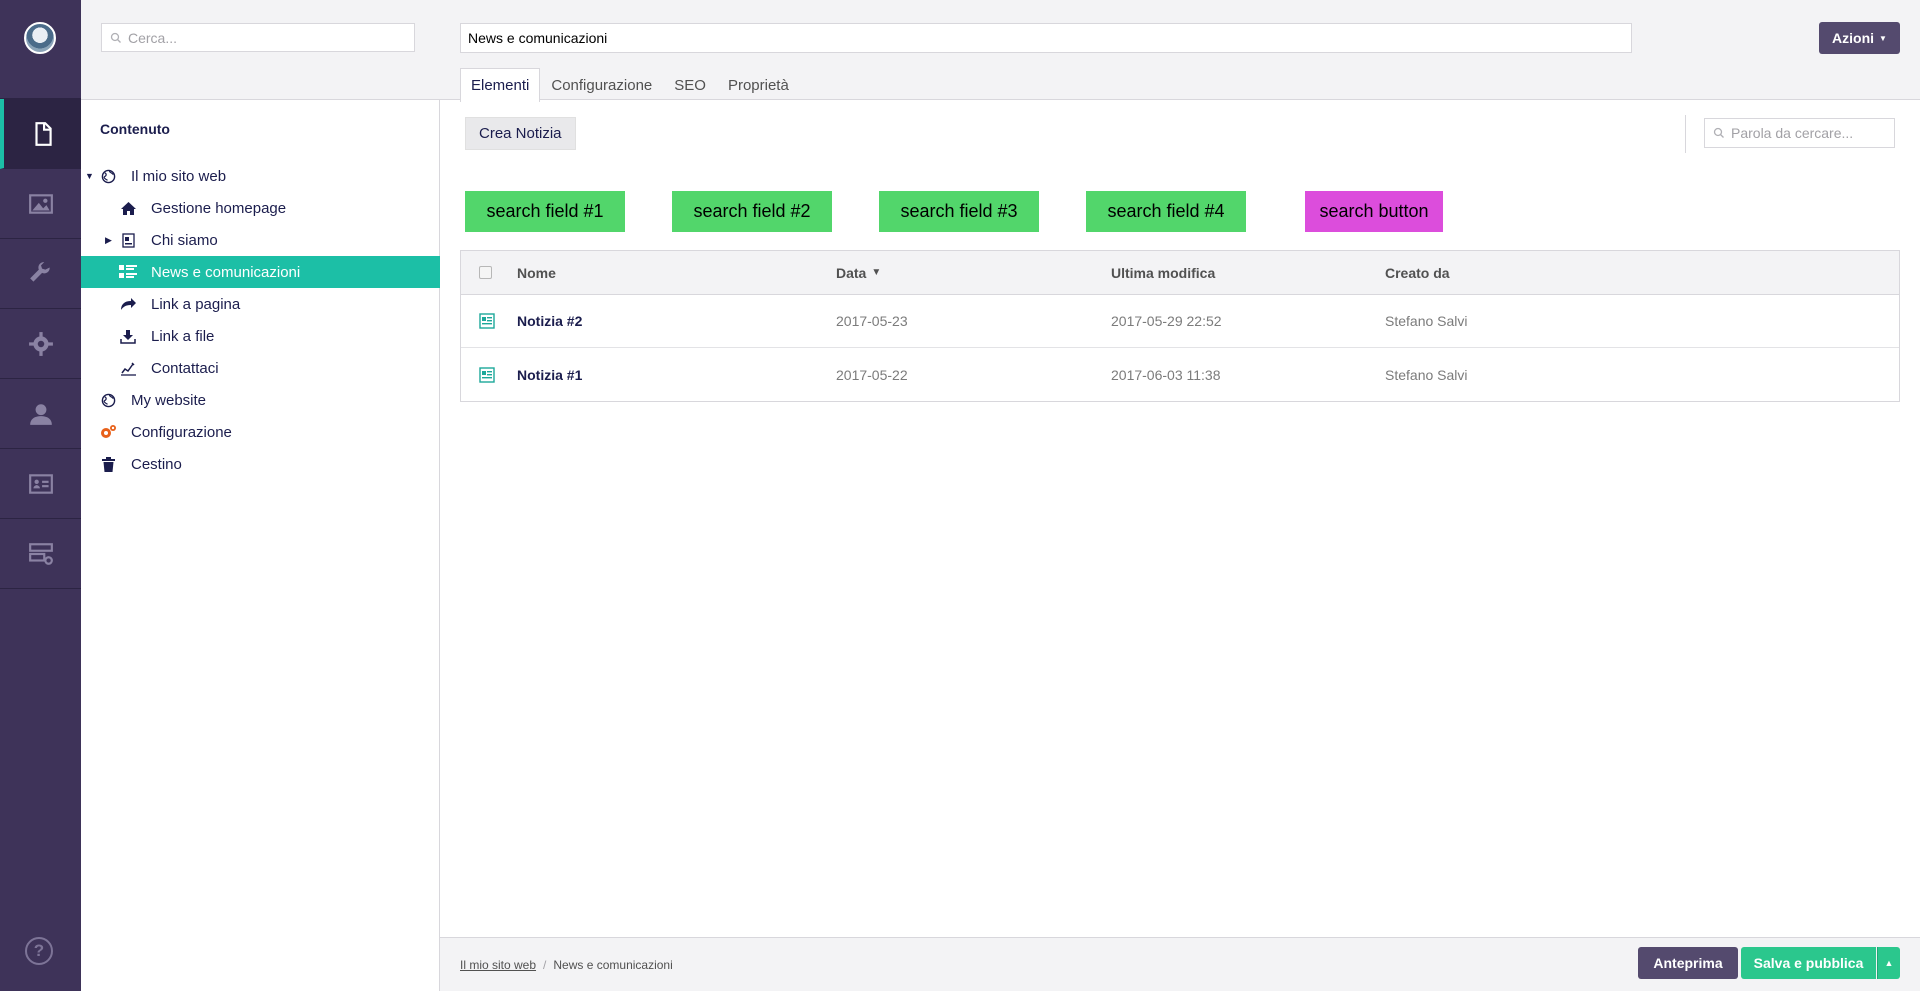 This screenshot has width=1920, height=991. Describe the element at coordinates (43, 133) in the screenshot. I see `document-icon` at that location.